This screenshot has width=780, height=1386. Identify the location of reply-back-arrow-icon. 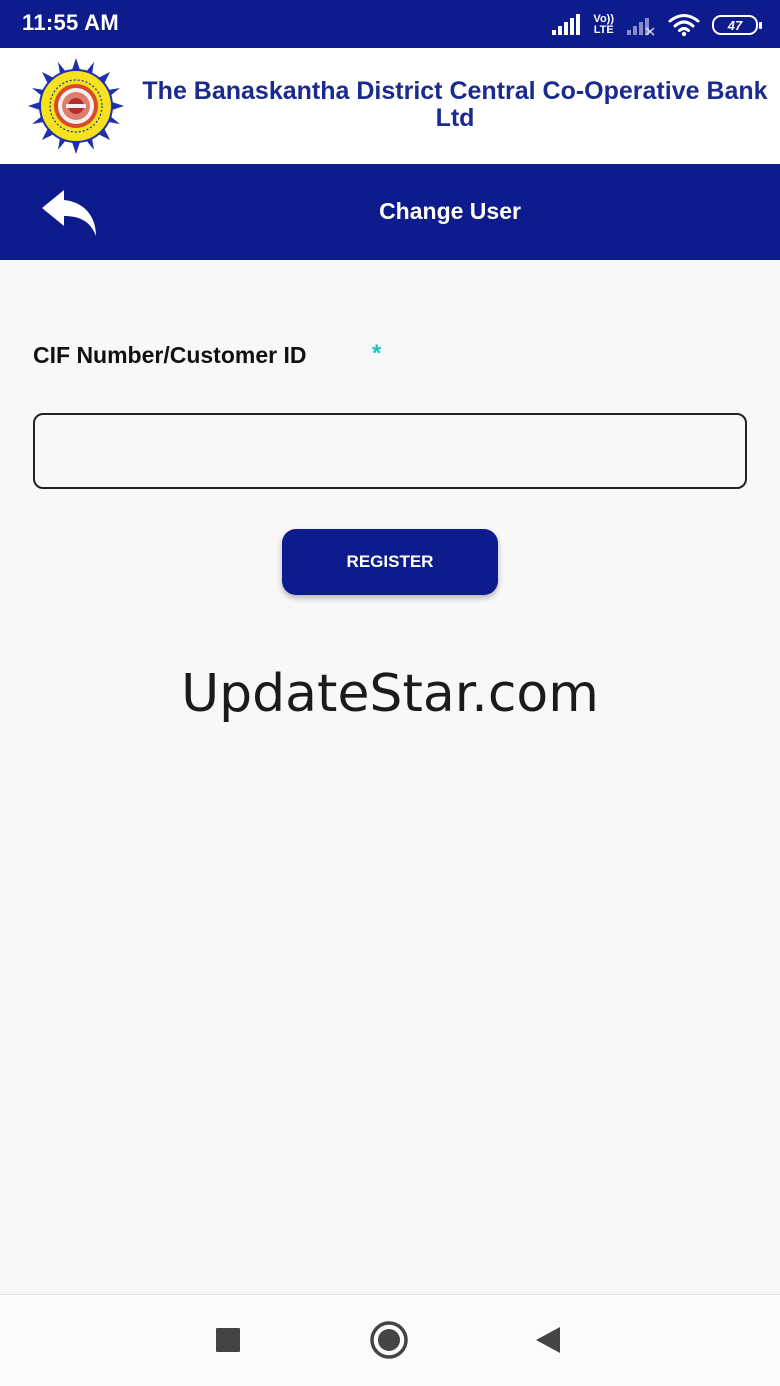
(71, 213).